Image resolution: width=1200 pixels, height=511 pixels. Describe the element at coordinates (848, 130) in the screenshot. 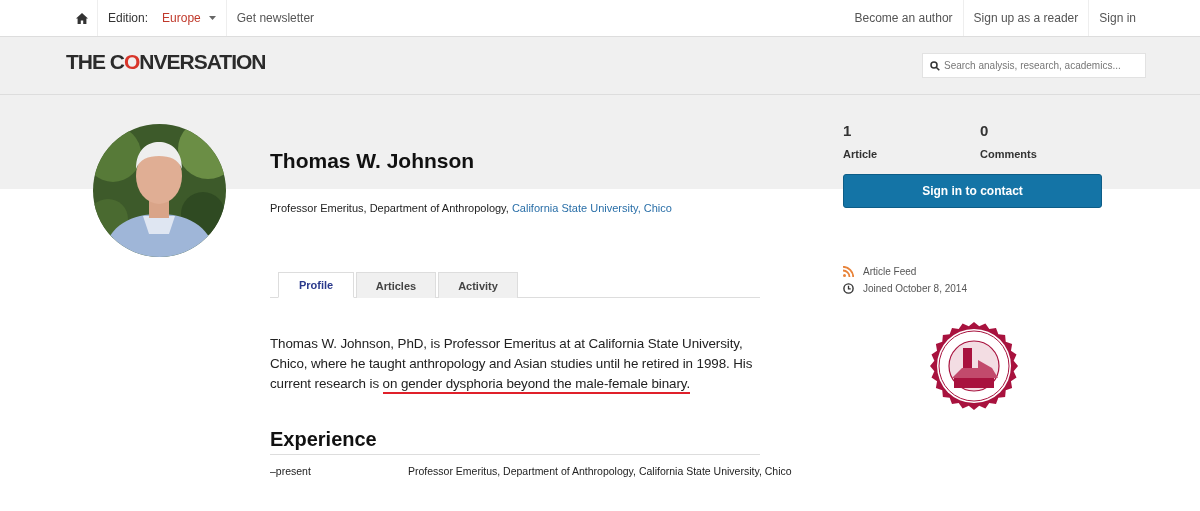

I see `stat-count: 1` at that location.